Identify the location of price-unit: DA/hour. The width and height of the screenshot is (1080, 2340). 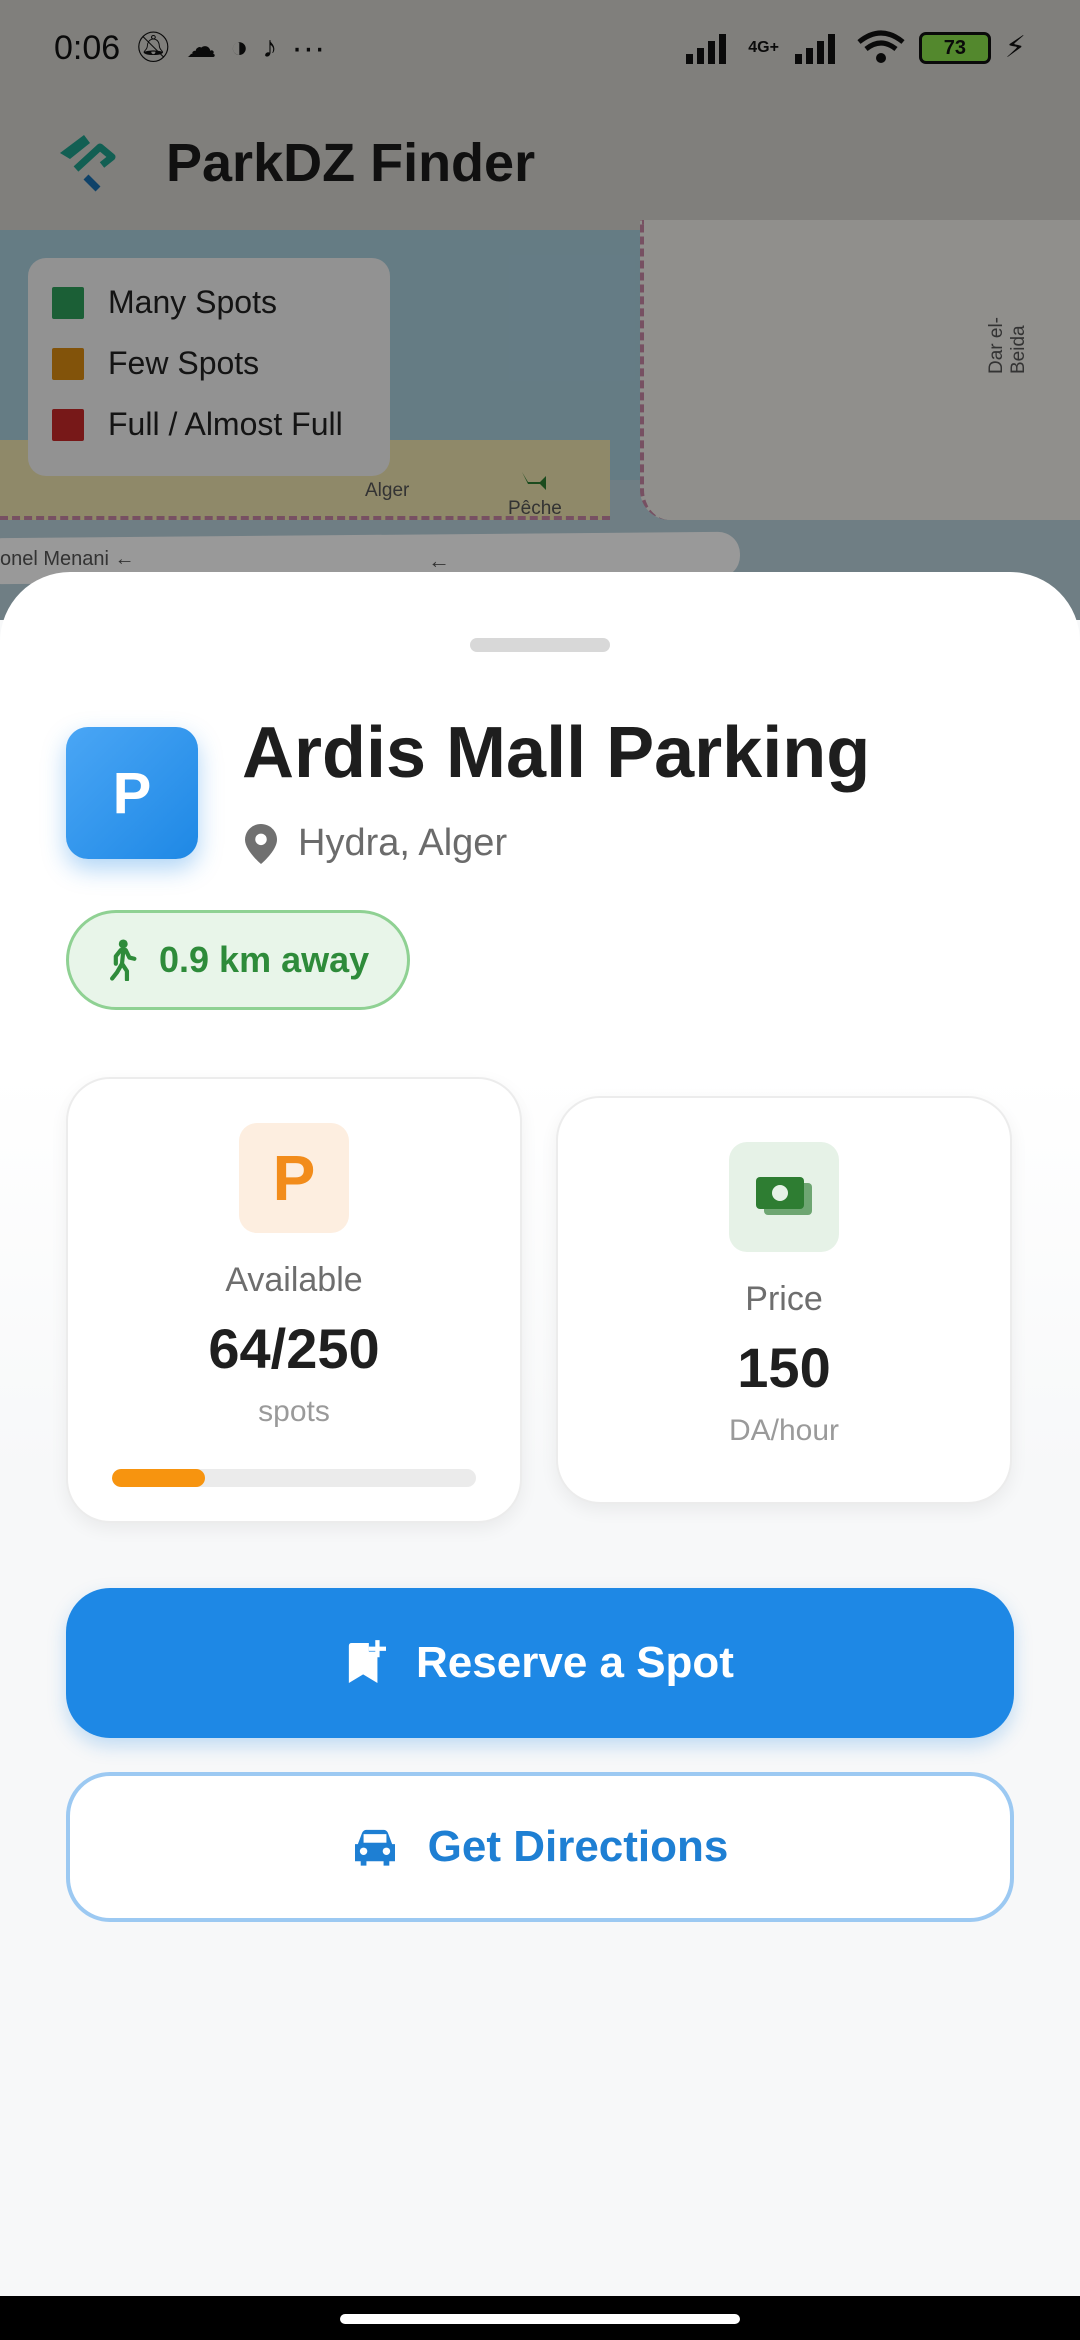
(784, 1430).